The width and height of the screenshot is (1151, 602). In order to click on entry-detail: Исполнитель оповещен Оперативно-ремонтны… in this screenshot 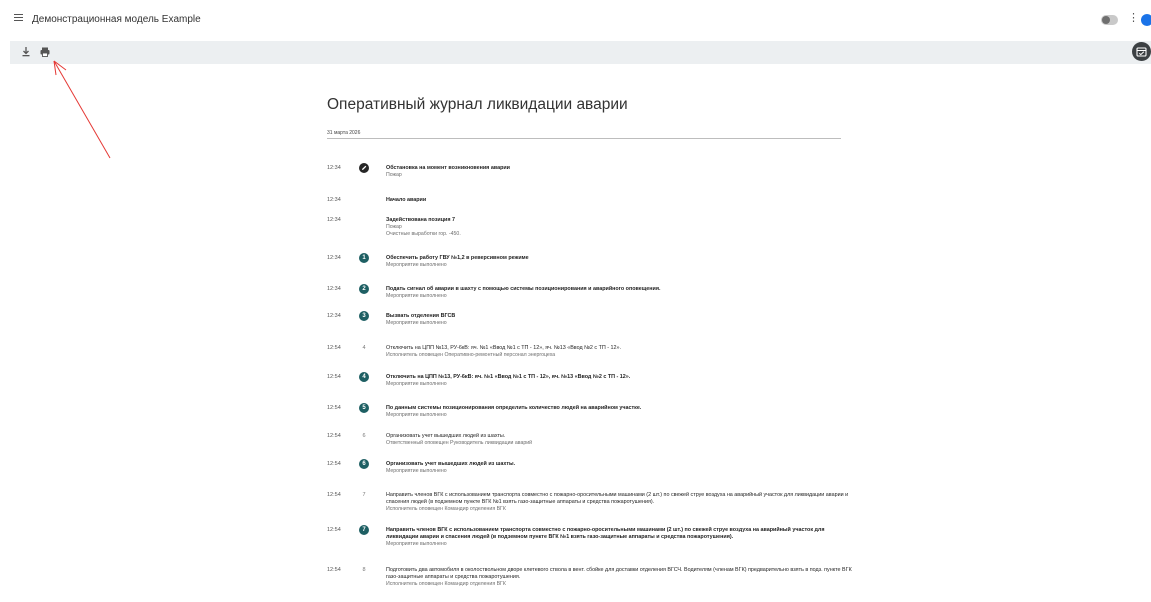, I will do `click(471, 355)`.